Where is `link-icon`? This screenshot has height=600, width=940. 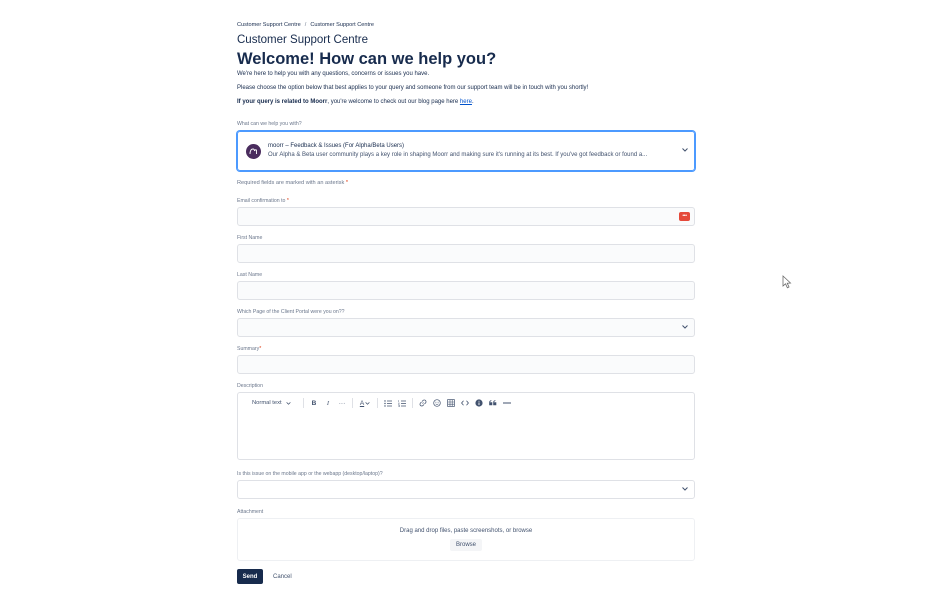 link-icon is located at coordinates (423, 403).